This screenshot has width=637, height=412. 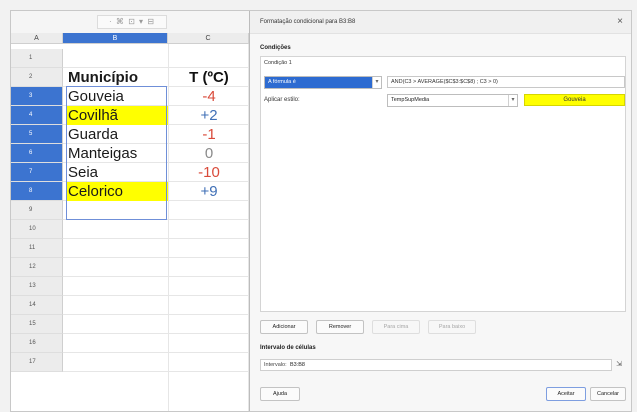 What do you see at coordinates (209, 134) in the screenshot?
I see `cell-temperature: -1` at bounding box center [209, 134].